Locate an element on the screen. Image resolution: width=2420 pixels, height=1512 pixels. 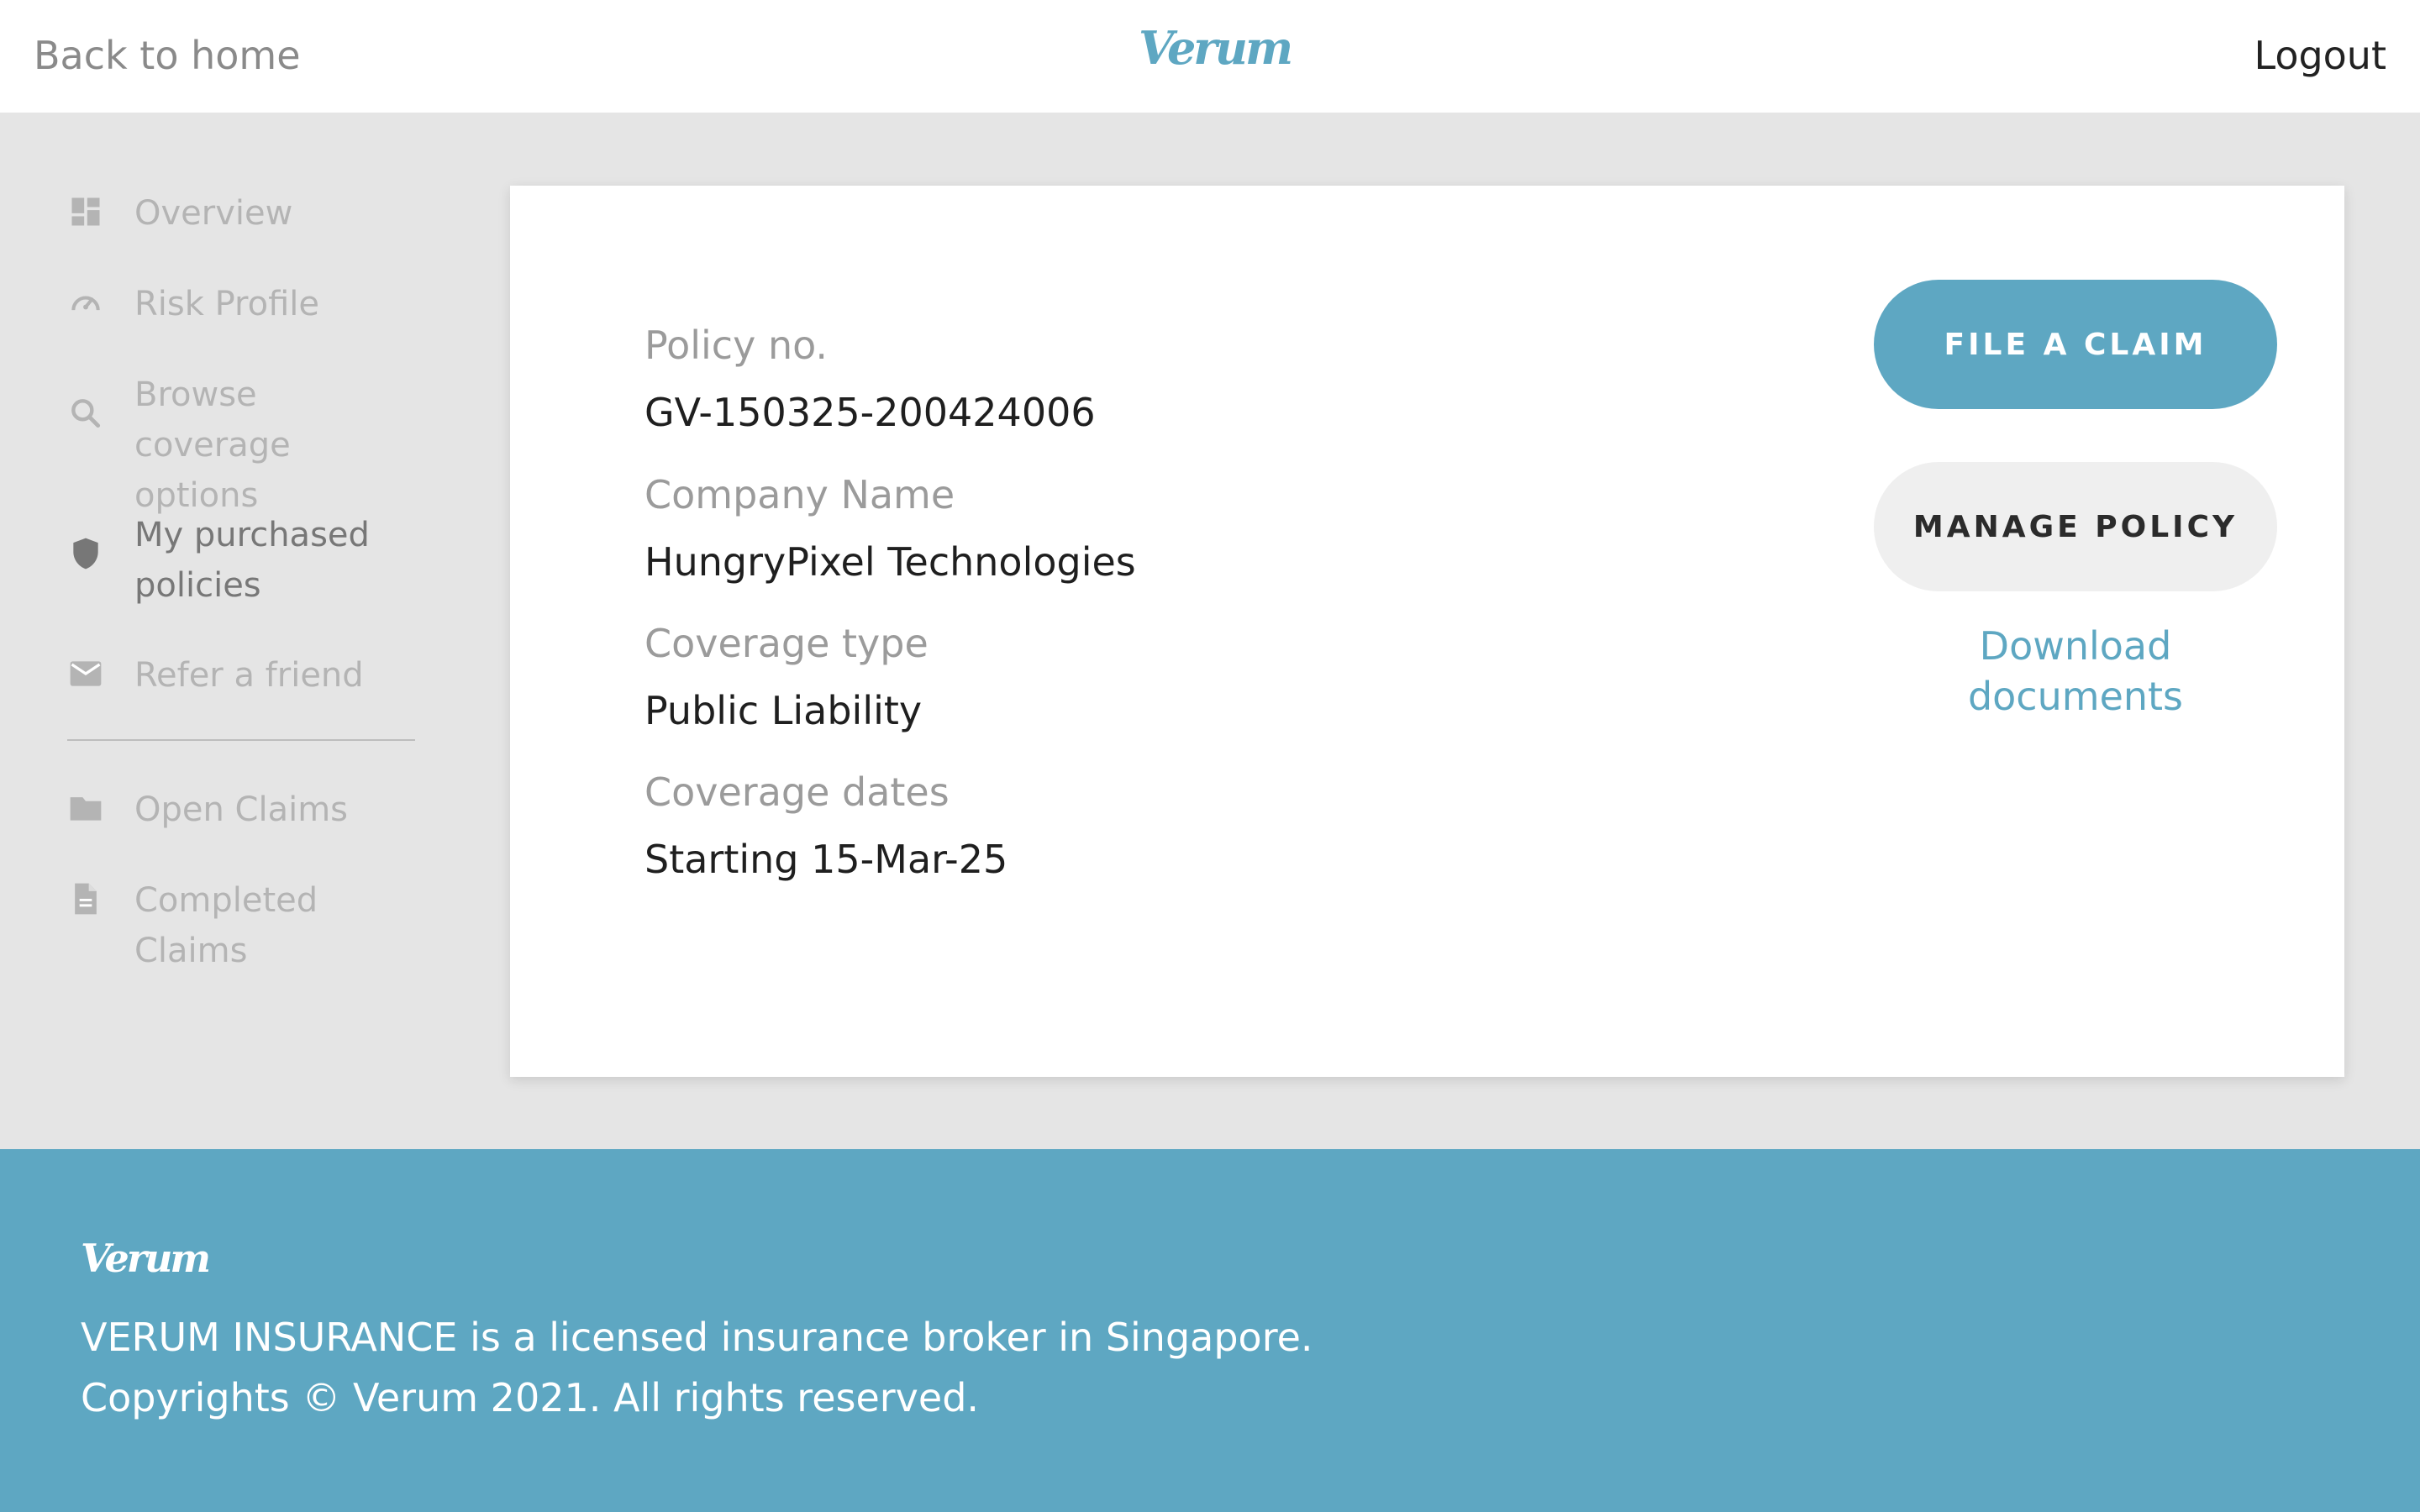
logout-link: Logout is located at coordinates (2321, 55).